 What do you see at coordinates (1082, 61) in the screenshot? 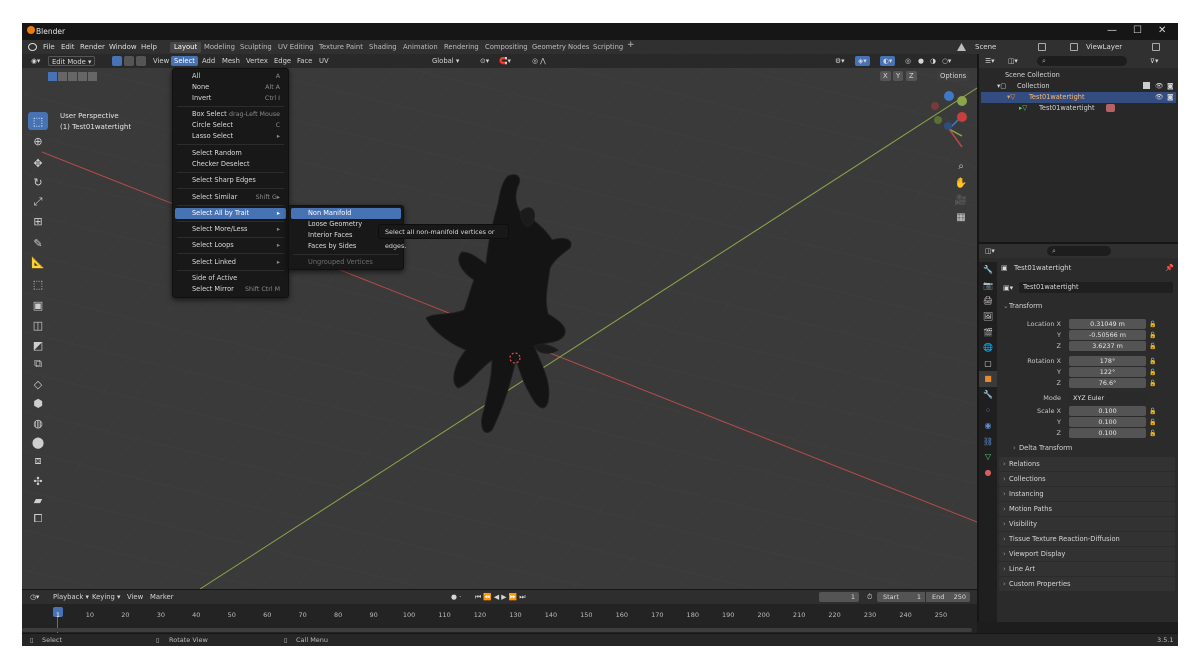
I see `outliner-search-input` at bounding box center [1082, 61].